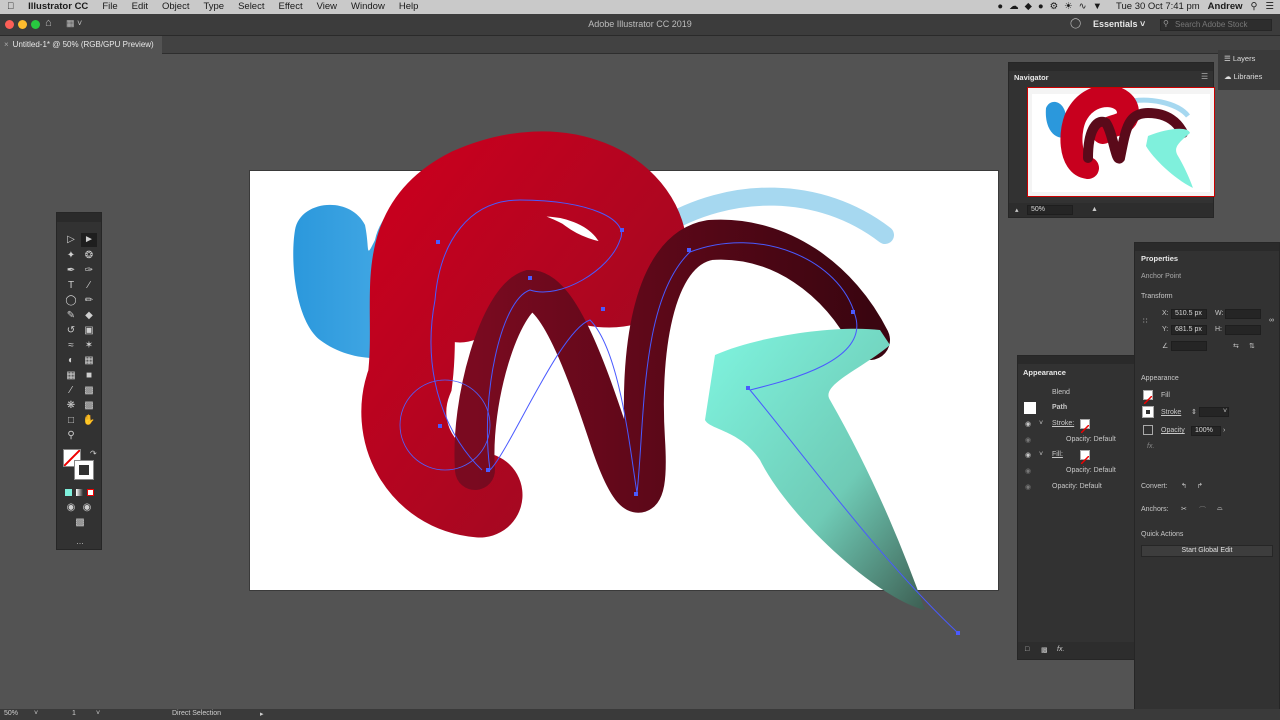 The image size is (1280, 720). What do you see at coordinates (262, 714) in the screenshot?
I see `chevron-right-icon: ▸` at bounding box center [262, 714].